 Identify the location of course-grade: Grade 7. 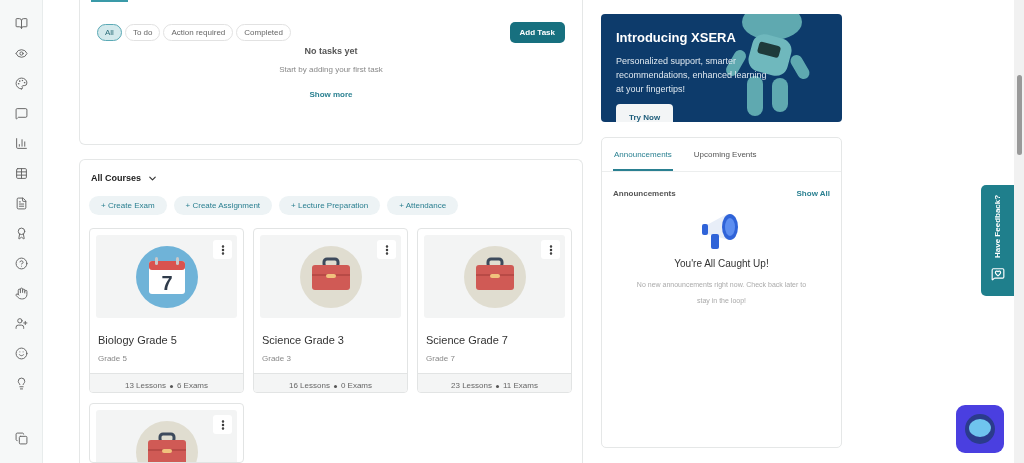
(441, 358).